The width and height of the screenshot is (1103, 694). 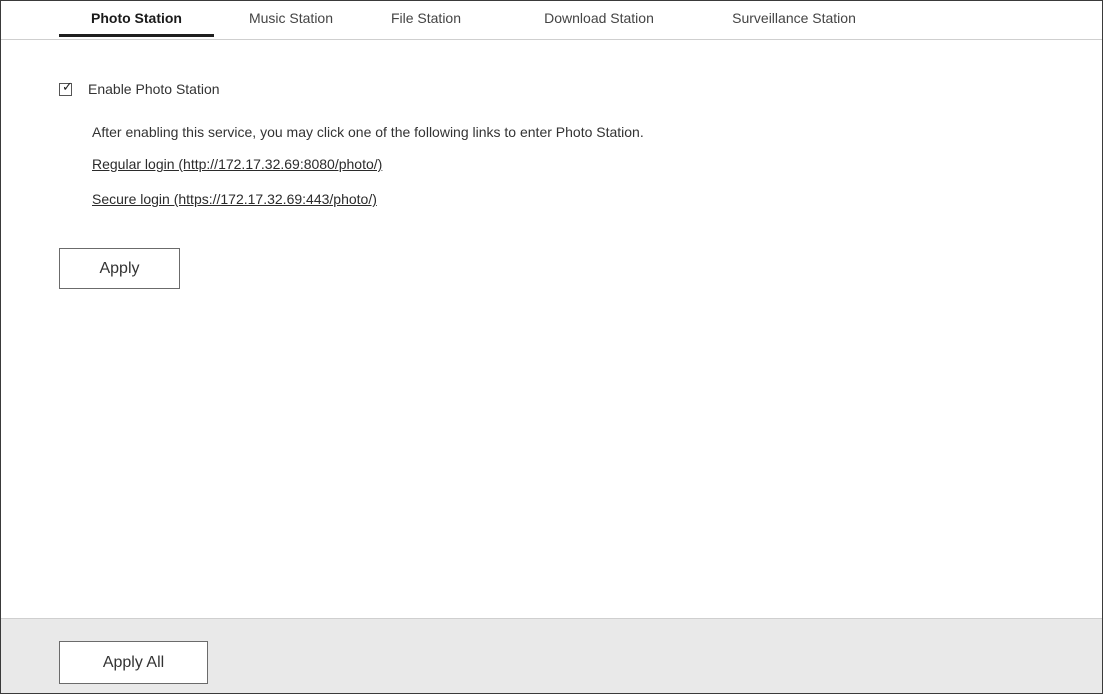 I want to click on apply-button: Apply, so click(x=119, y=268).